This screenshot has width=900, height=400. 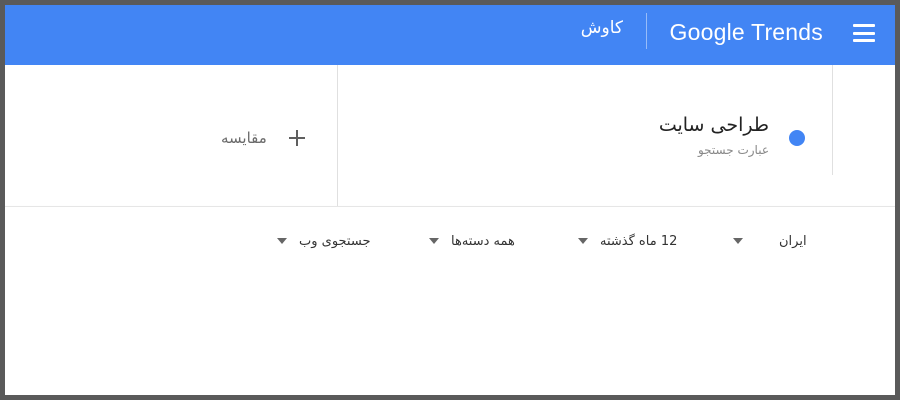 I want to click on filter-time-dropdown: 12 ماه گذشته, so click(x=627, y=241).